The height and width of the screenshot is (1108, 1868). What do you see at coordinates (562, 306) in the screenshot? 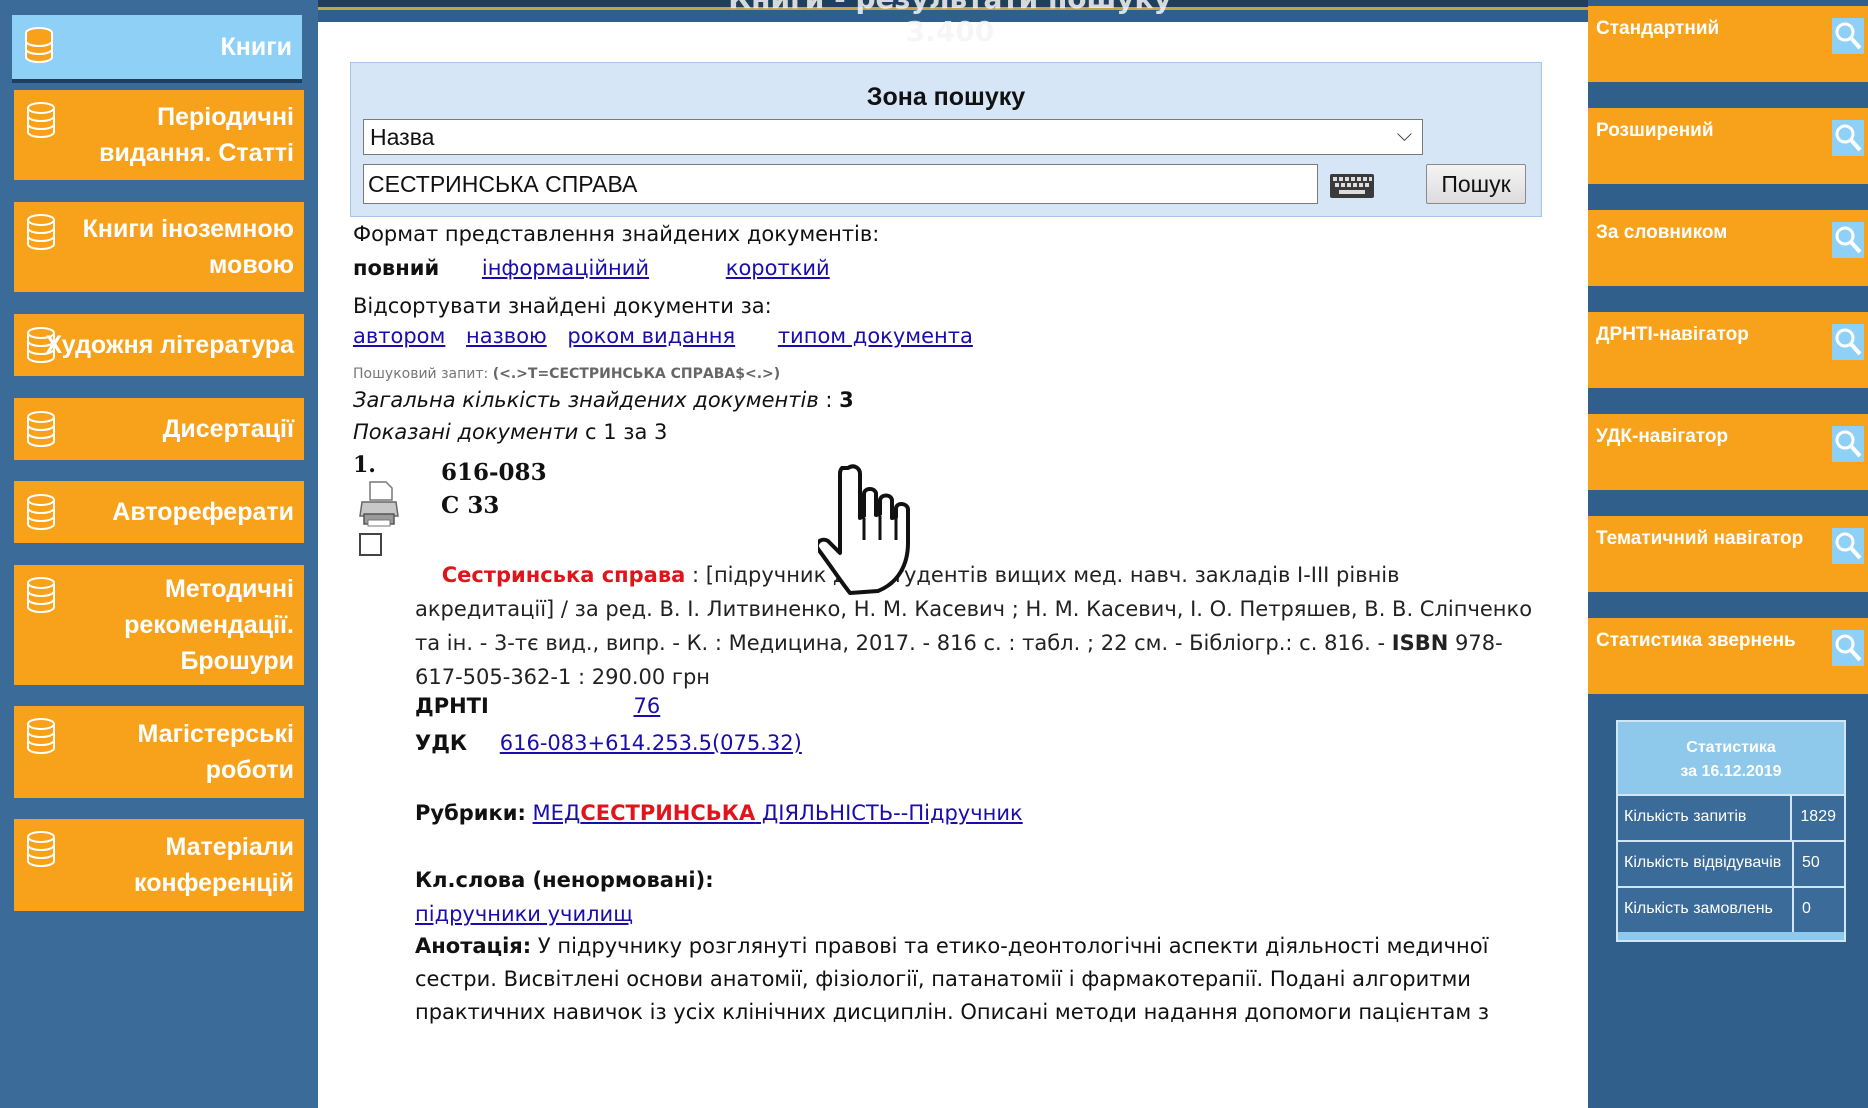
I see `sort-label: Відсортувати знайдені документи за:` at bounding box center [562, 306].